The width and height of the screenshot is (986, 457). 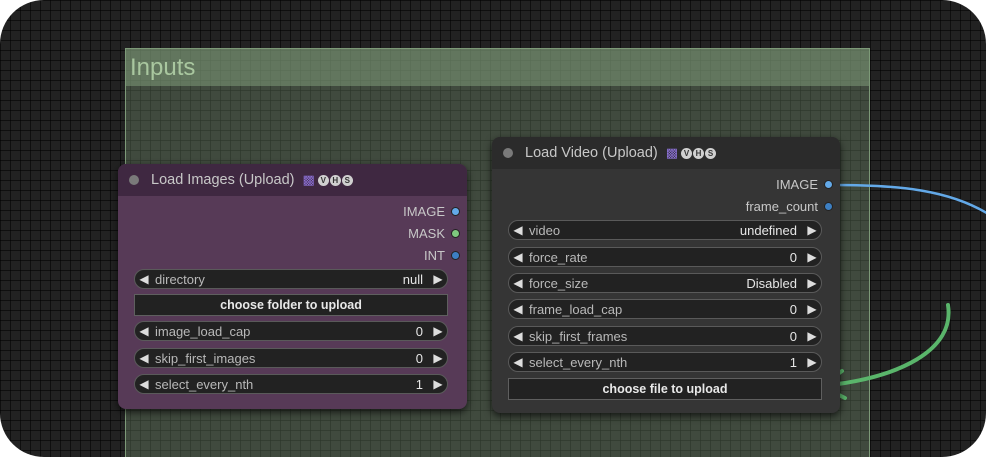 What do you see at coordinates (781, 206) in the screenshot?
I see `output-label: frame_count` at bounding box center [781, 206].